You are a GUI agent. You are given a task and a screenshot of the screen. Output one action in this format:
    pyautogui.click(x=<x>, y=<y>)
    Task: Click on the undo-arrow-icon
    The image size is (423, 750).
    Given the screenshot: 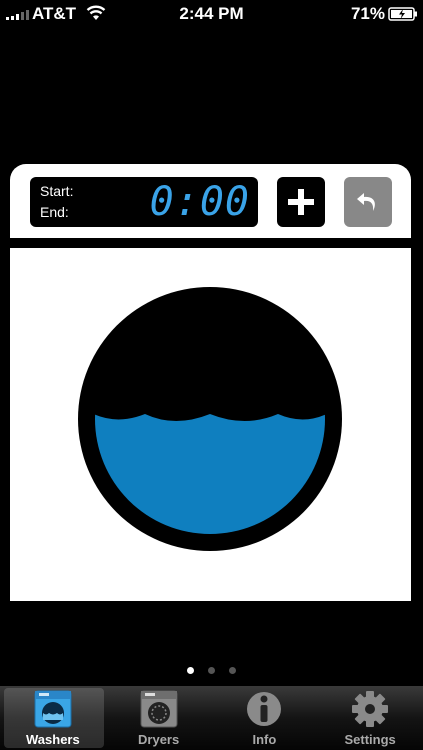 What is the action you would take?
    pyautogui.click(x=366, y=202)
    